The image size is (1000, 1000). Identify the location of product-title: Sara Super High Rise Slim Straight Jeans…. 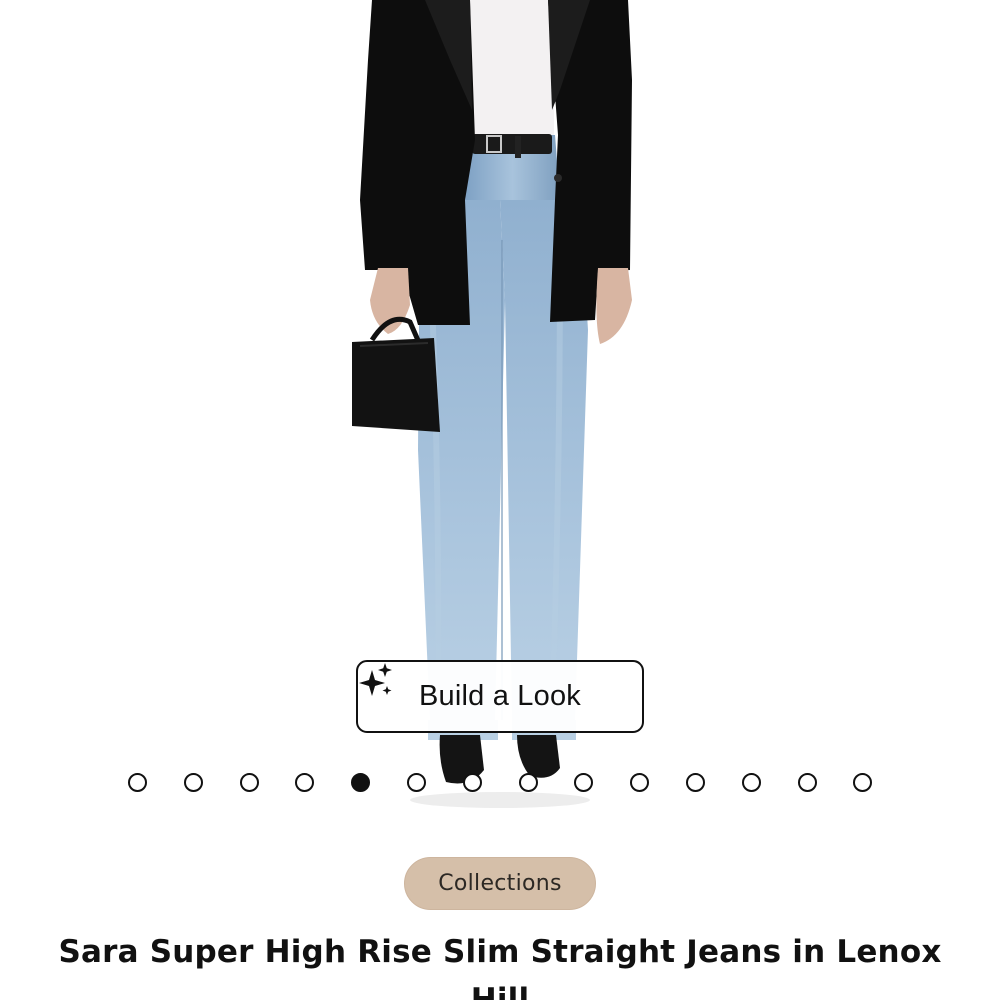
(500, 967).